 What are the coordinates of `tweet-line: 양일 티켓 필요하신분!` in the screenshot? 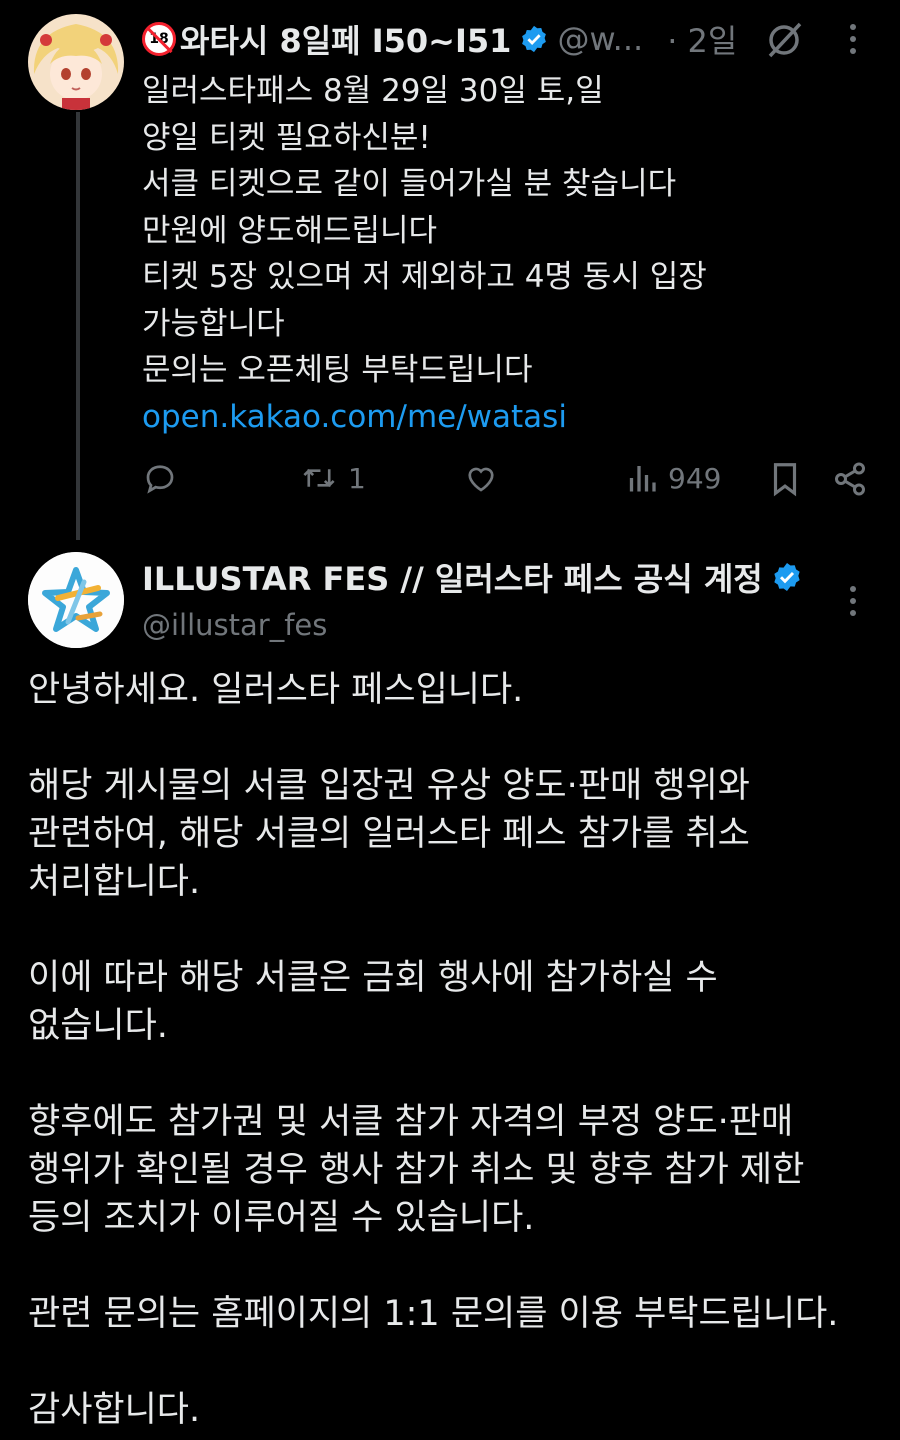 It's located at (286, 137).